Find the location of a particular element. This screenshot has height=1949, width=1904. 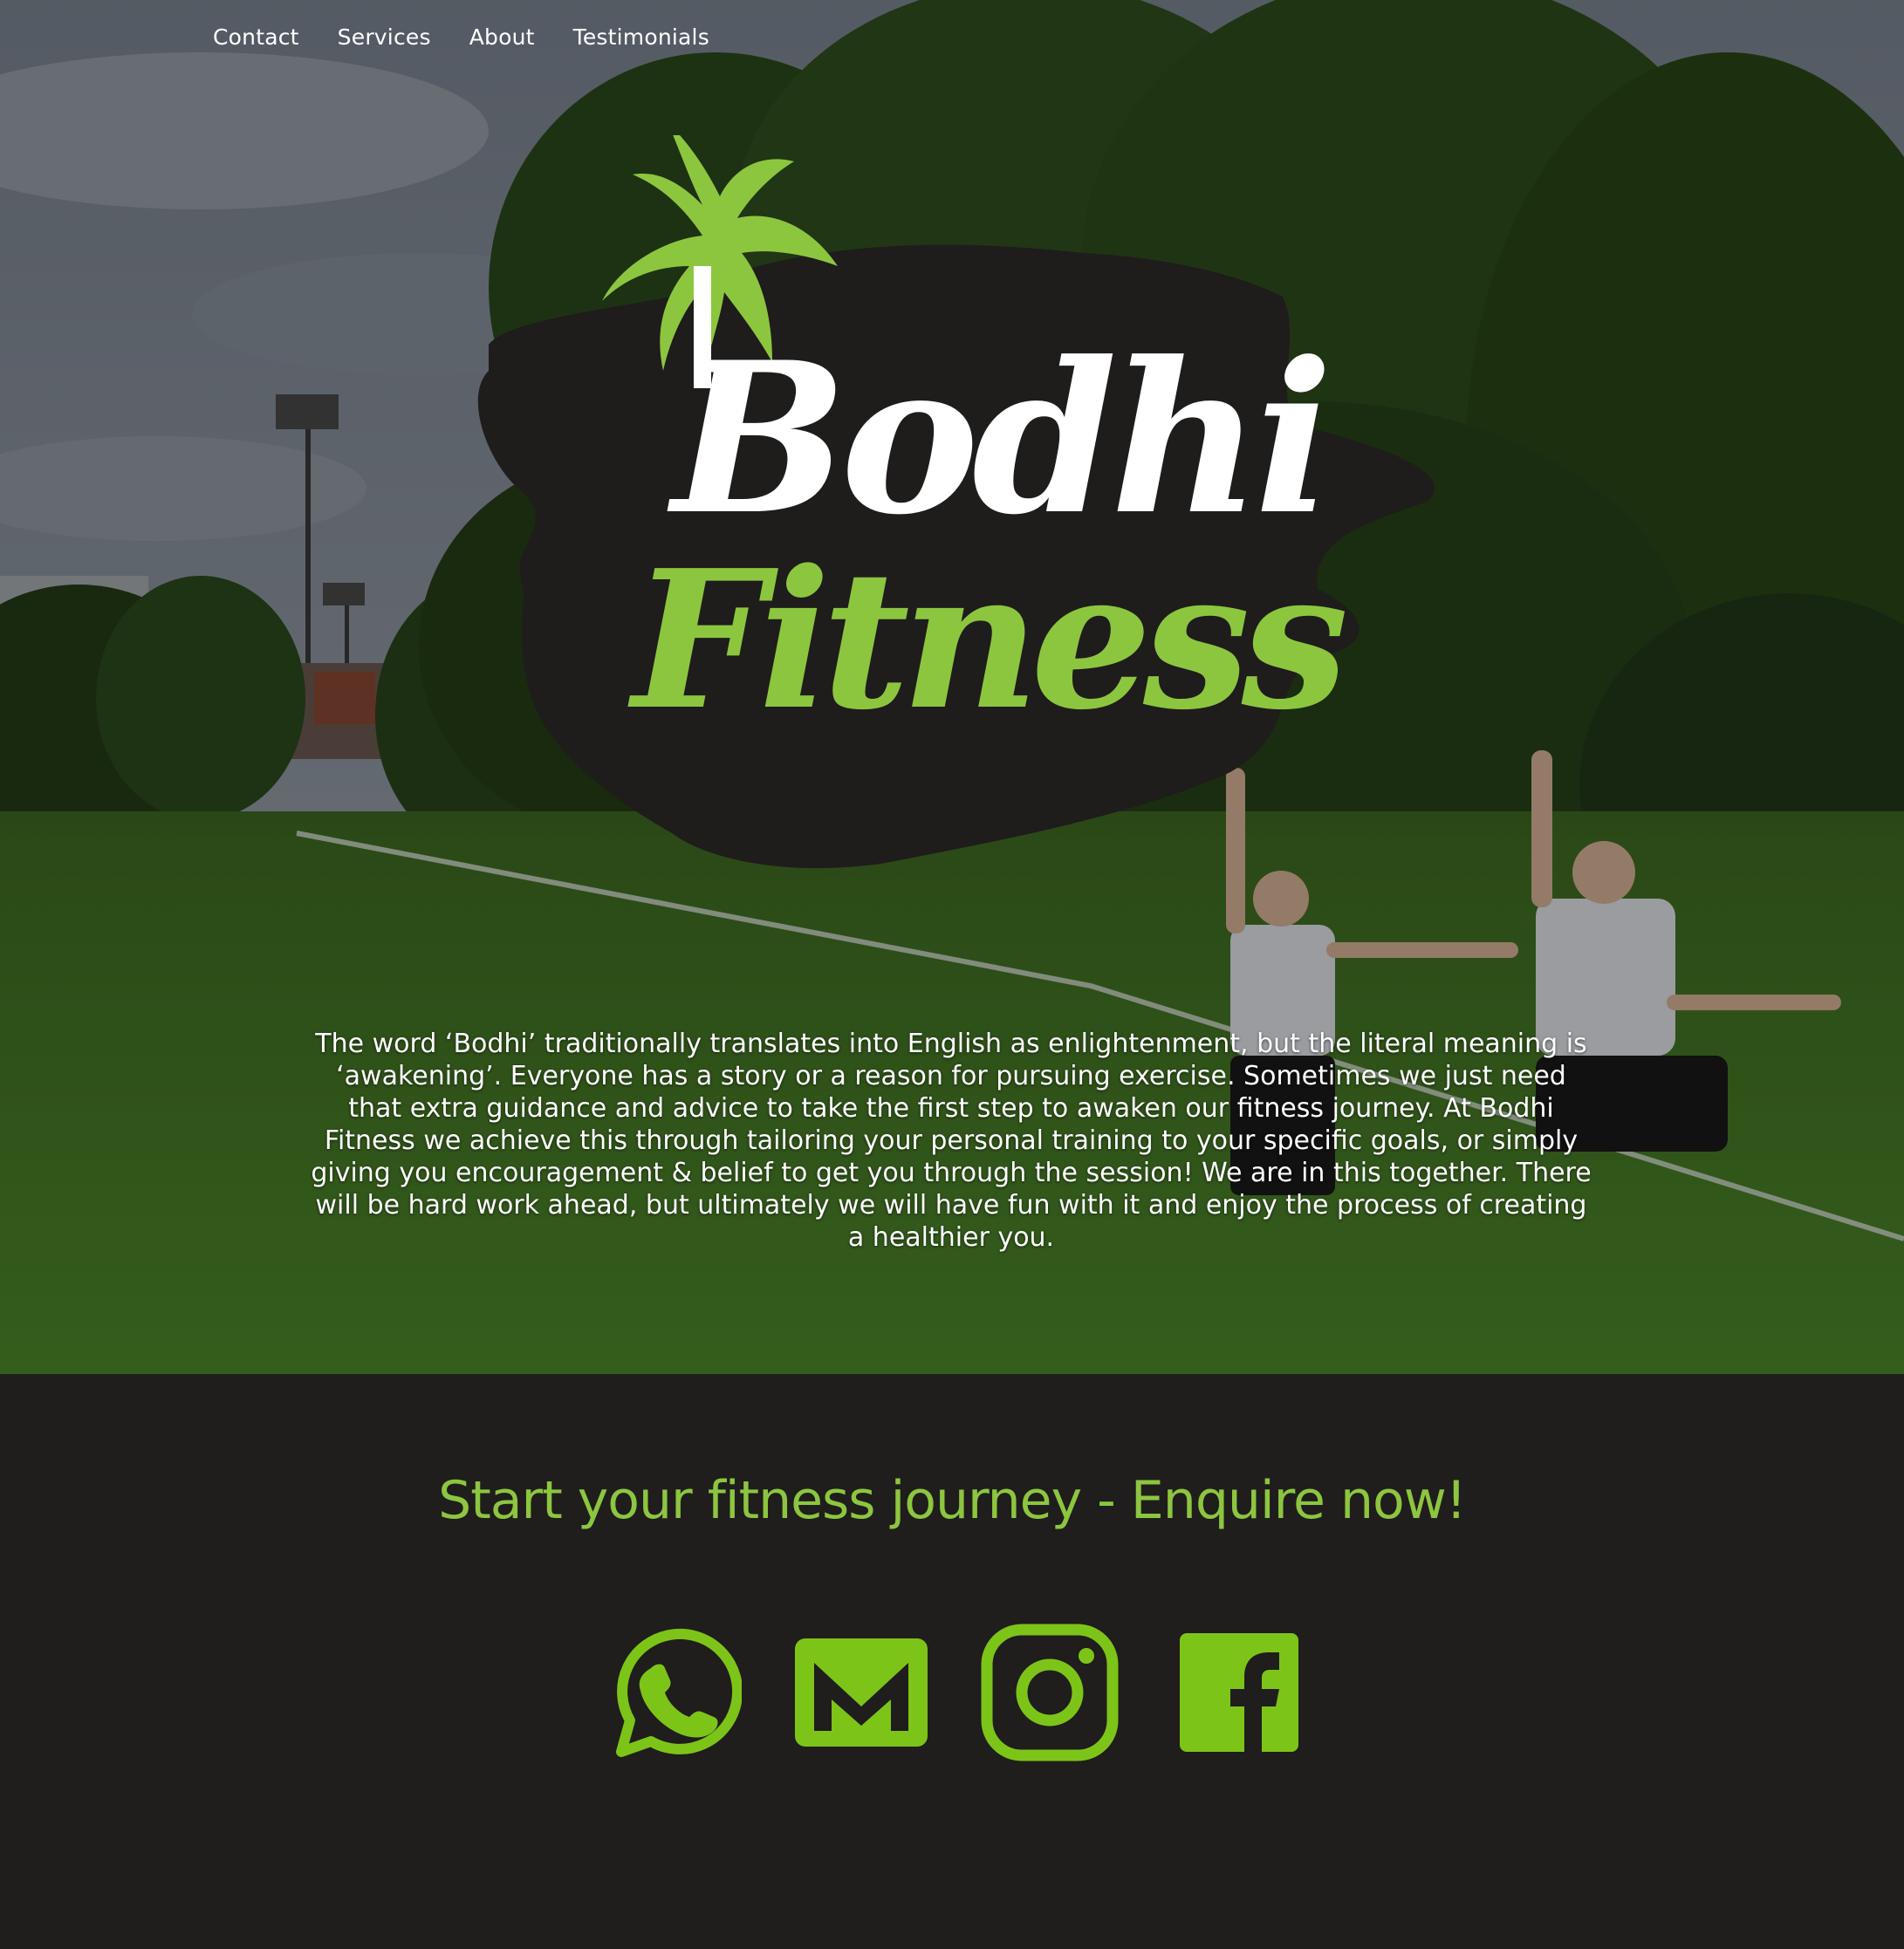

email-link is located at coordinates (861, 1692).